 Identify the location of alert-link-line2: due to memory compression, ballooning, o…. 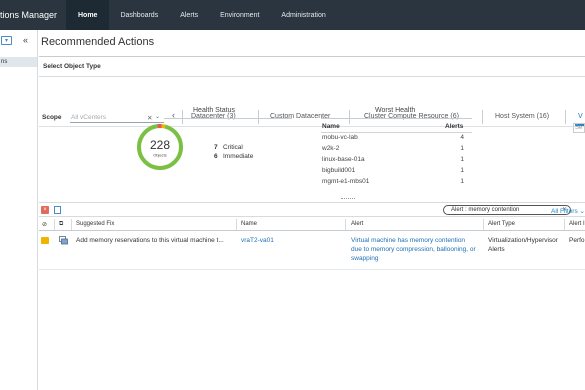
(413, 249).